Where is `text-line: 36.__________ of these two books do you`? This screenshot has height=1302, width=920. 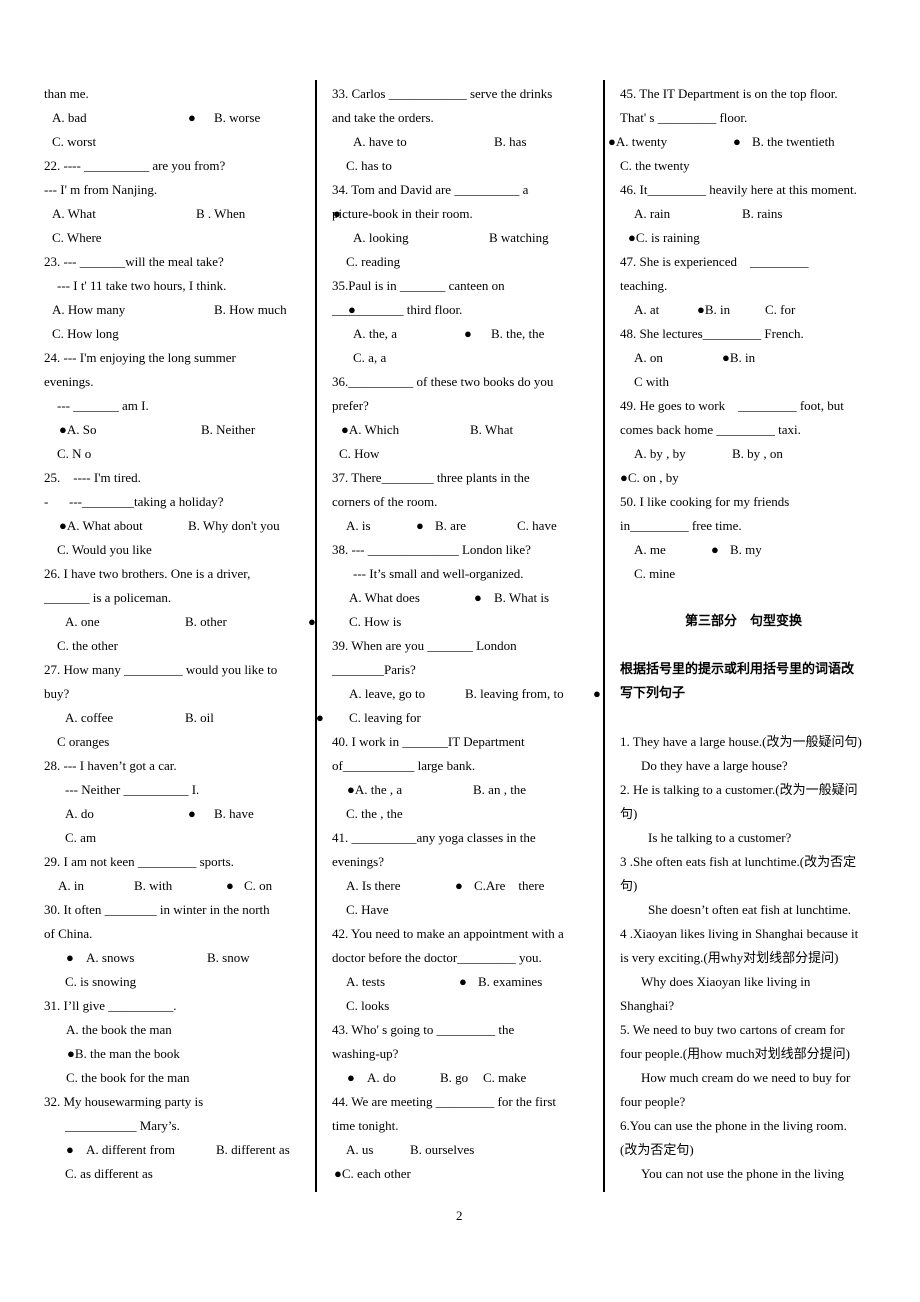 text-line: 36.__________ of these two books do you is located at coordinates (443, 381).